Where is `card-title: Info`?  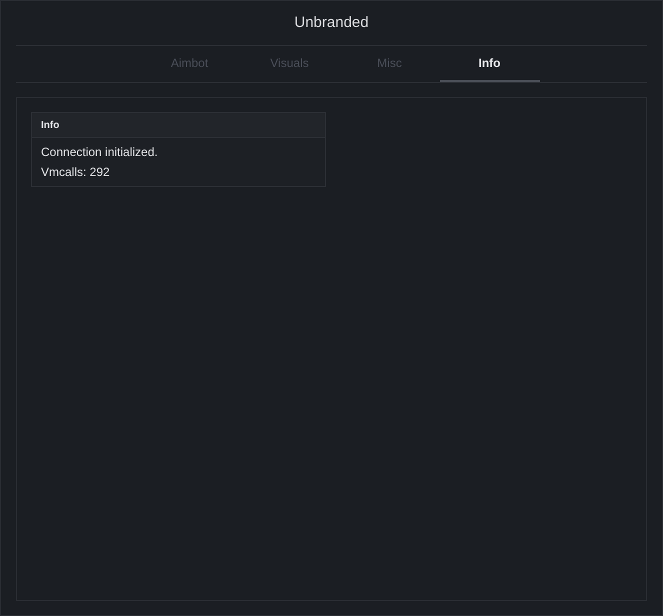
card-title: Info is located at coordinates (50, 125).